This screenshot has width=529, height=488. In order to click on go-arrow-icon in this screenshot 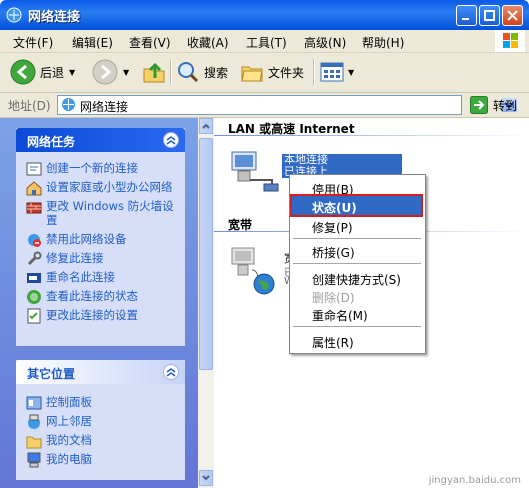, I will do `click(479, 105)`.